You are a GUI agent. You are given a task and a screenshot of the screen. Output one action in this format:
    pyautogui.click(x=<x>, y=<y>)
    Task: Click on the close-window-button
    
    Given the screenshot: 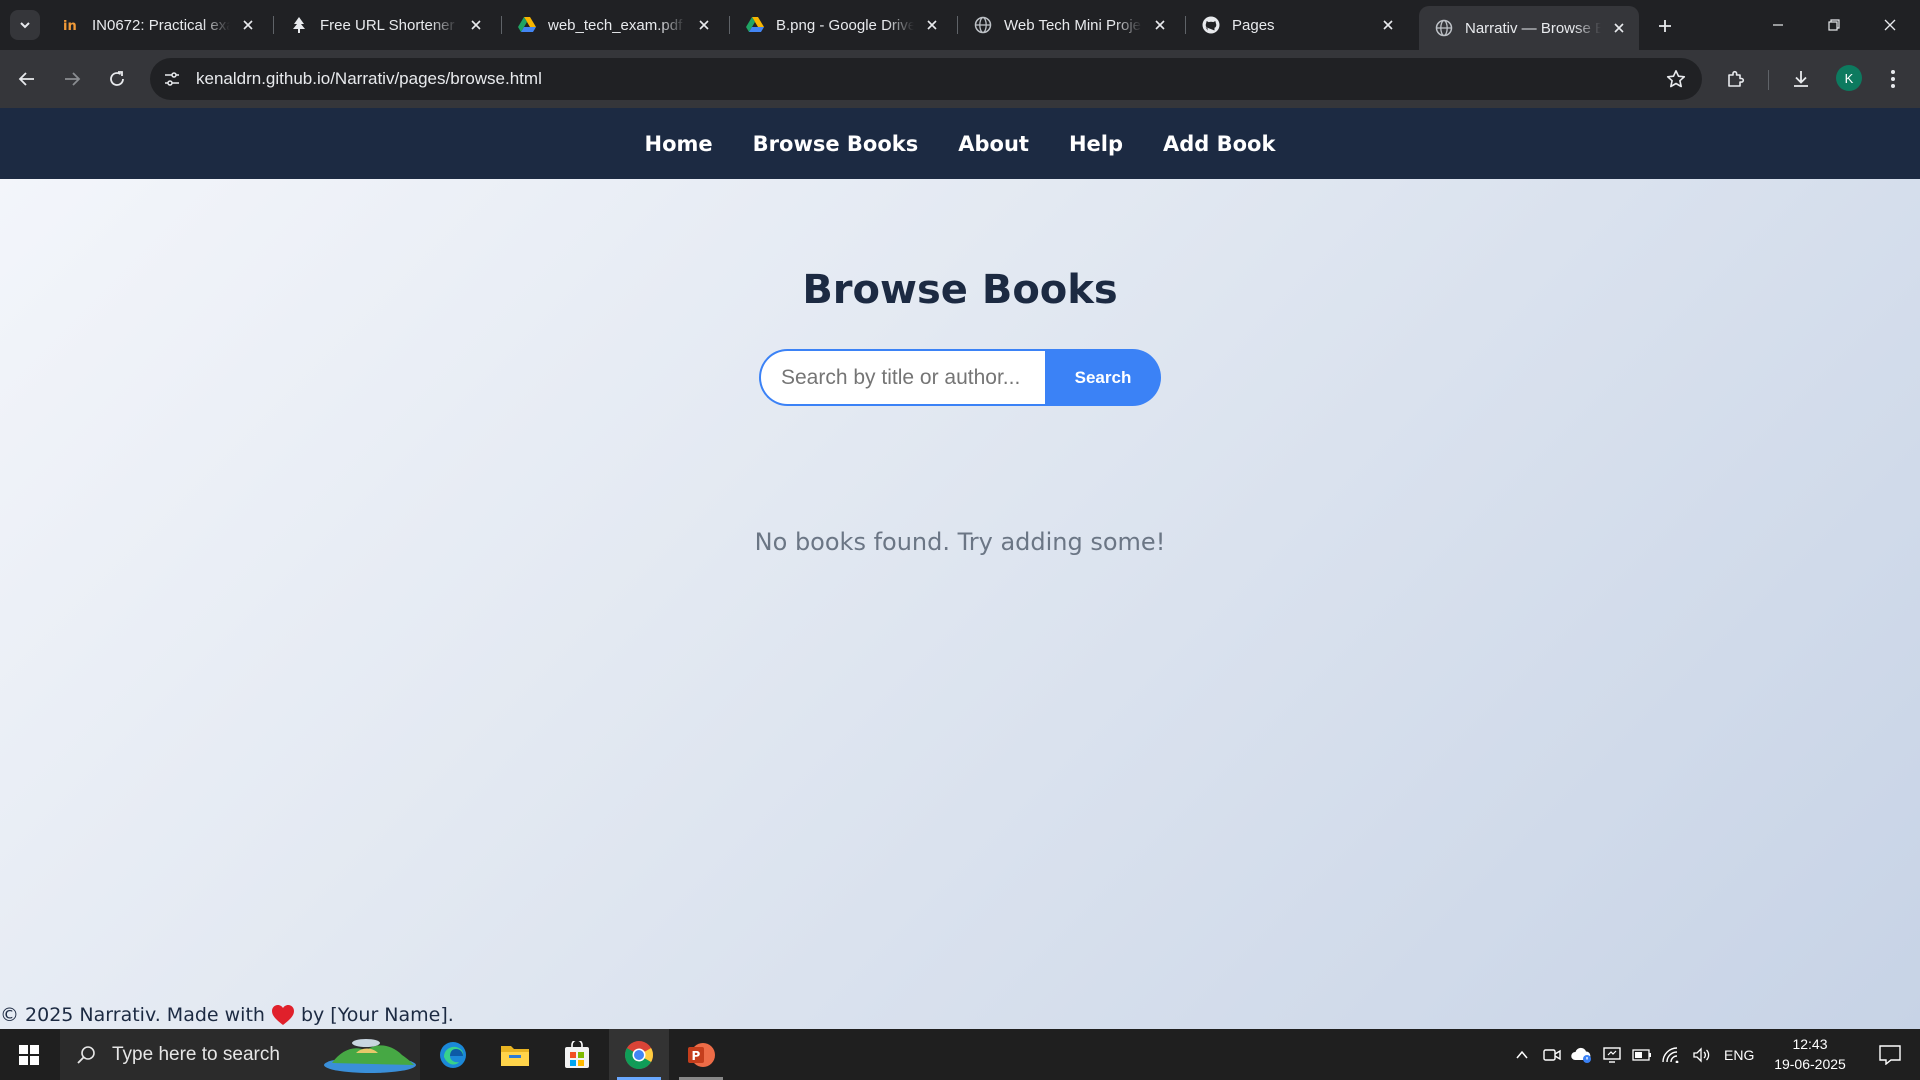 What is the action you would take?
    pyautogui.click(x=1890, y=25)
    